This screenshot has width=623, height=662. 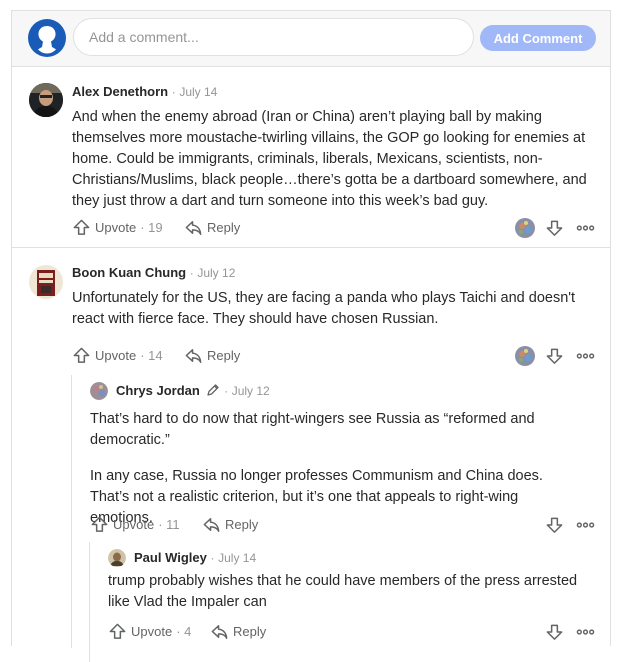 What do you see at coordinates (120, 91) in the screenshot?
I see `comment-author: Alex Denethorn` at bounding box center [120, 91].